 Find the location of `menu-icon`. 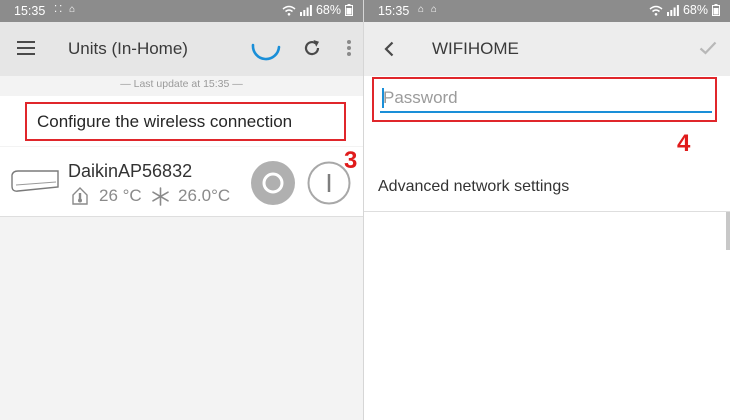

menu-icon is located at coordinates (26, 48).